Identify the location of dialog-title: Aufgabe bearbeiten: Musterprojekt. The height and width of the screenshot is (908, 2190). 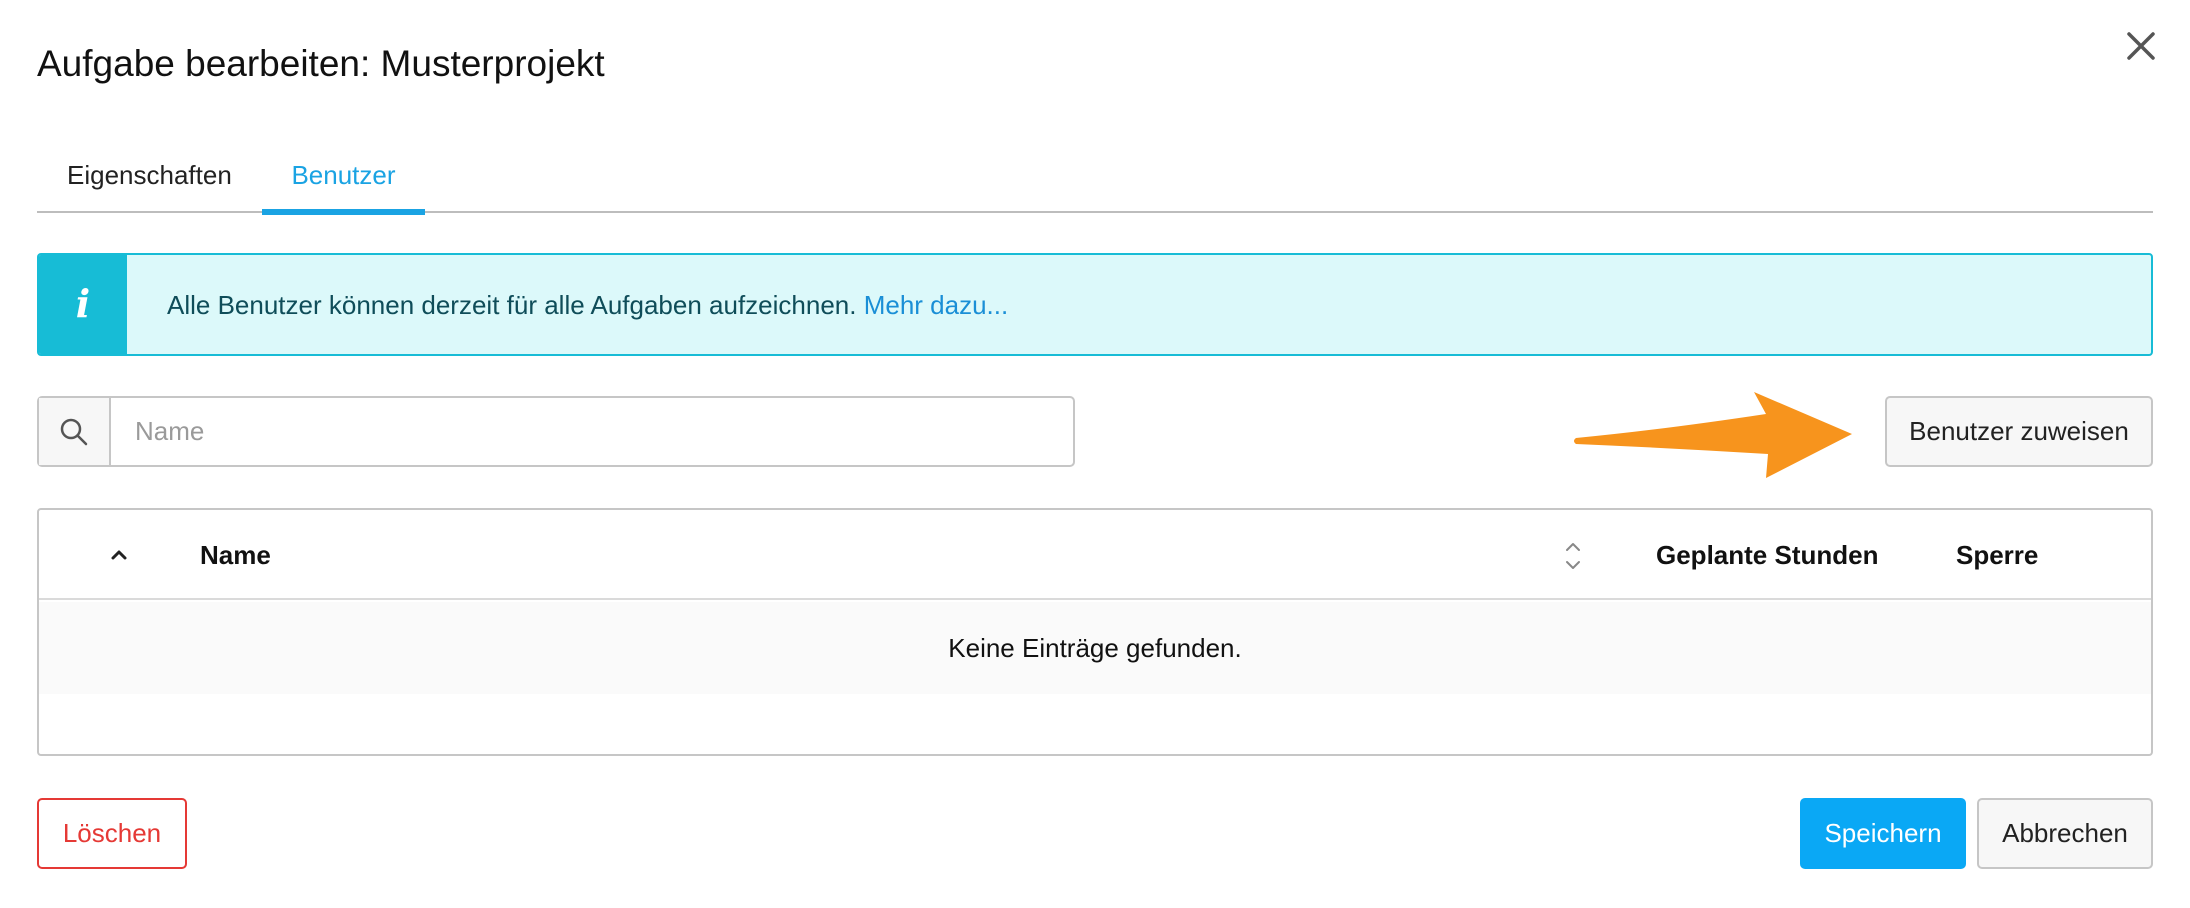
(321, 63).